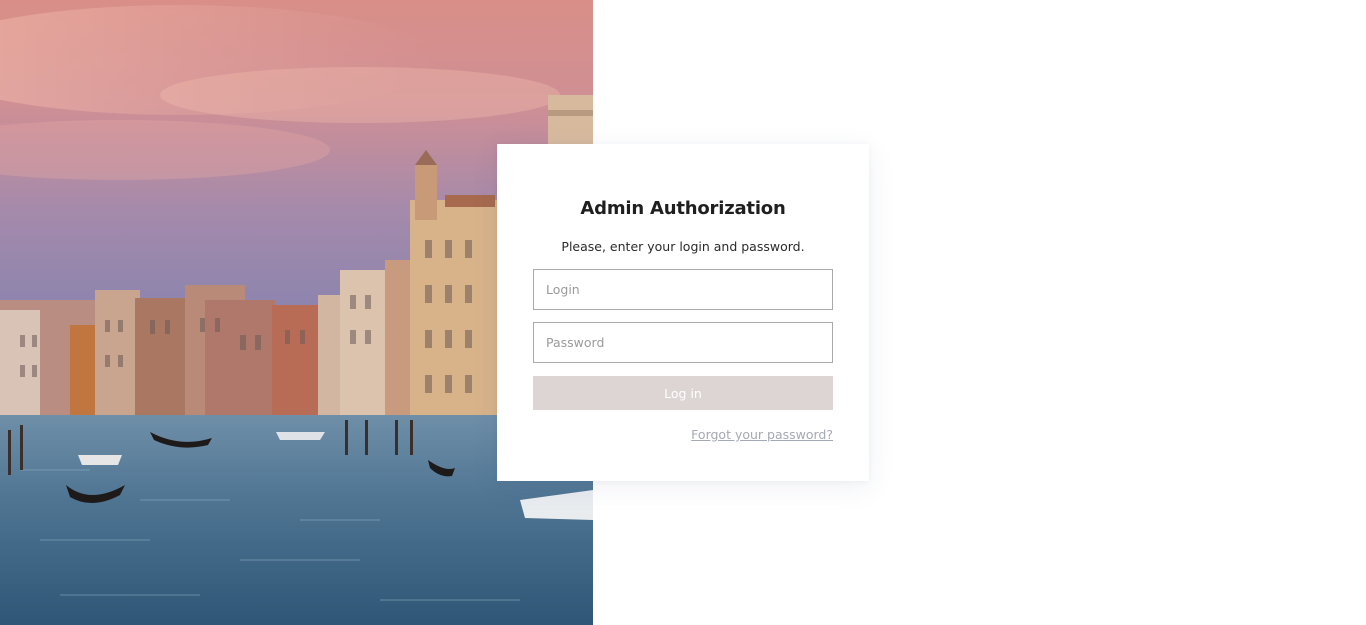 The height and width of the screenshot is (625, 1366). Describe the element at coordinates (683, 342) in the screenshot. I see `password-input` at that location.